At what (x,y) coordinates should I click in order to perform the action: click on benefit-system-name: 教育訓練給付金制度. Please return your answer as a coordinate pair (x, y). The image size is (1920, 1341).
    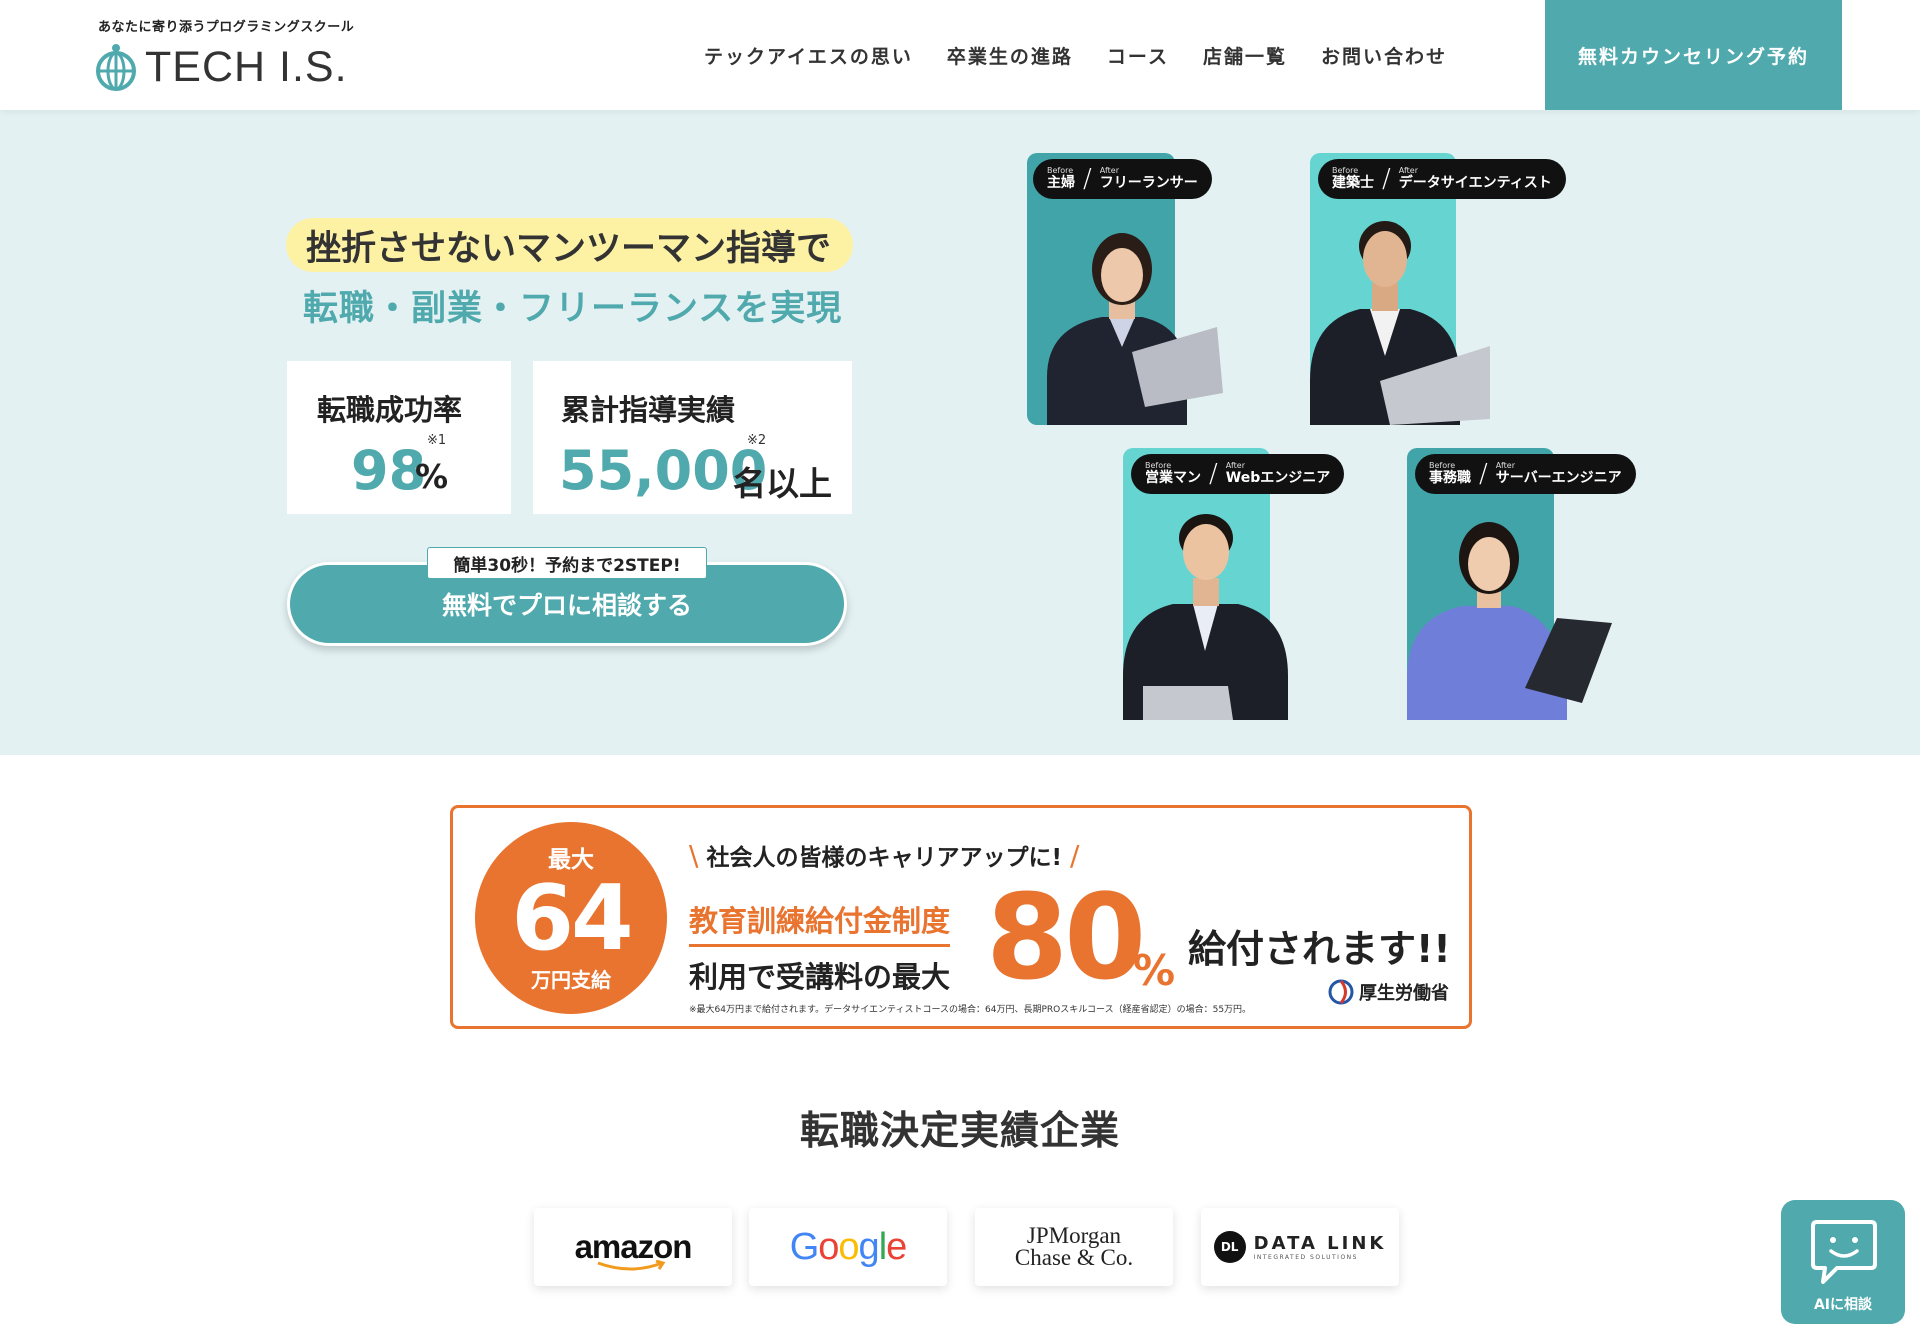
    Looking at the image, I should click on (820, 922).